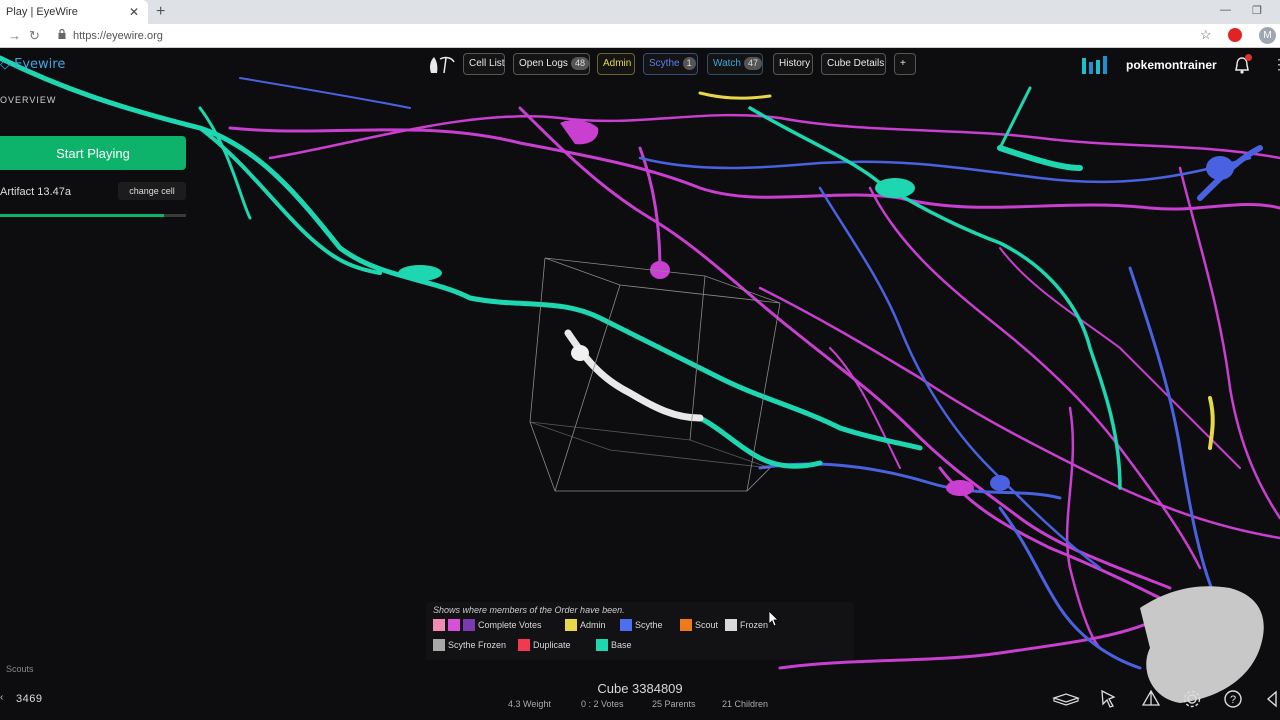 The height and width of the screenshot is (720, 1280). Describe the element at coordinates (640, 12) in the screenshot. I see `browser-tab-bar: Play | EyeWire ✕ + — ❐` at that location.